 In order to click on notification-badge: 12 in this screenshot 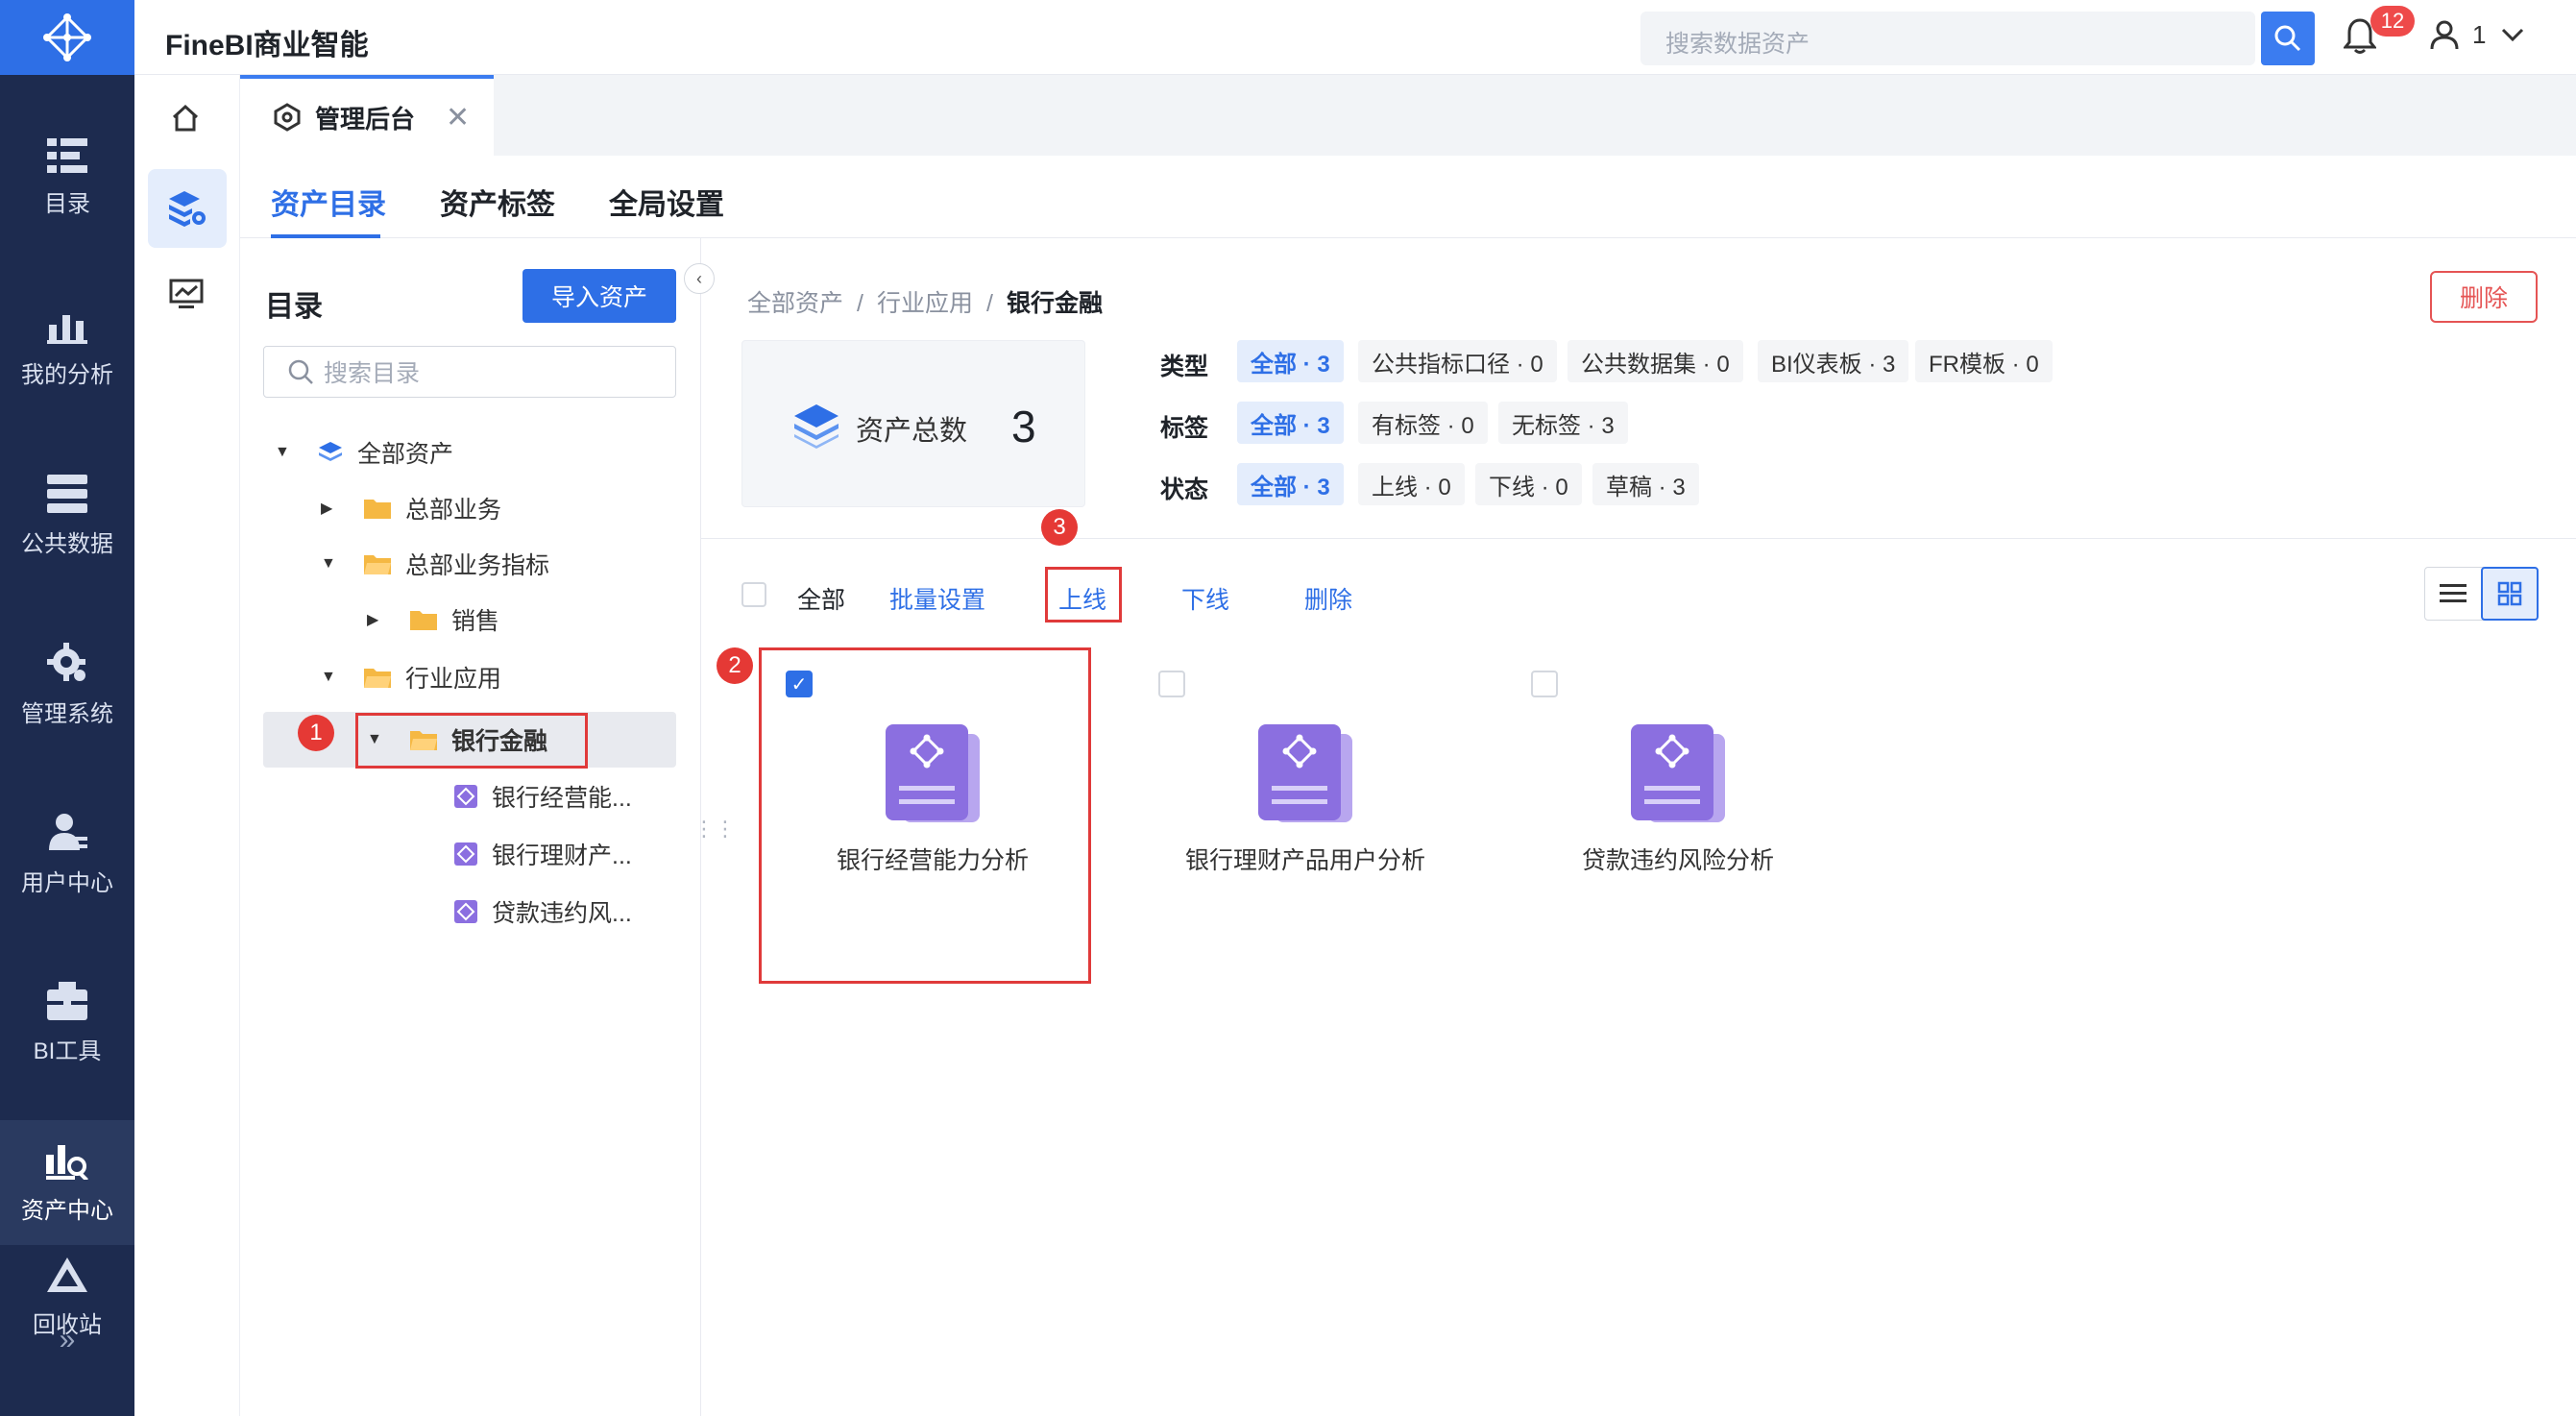, I will do `click(2392, 21)`.